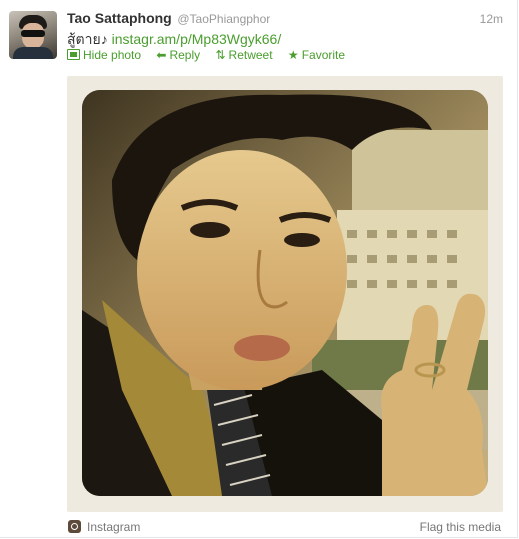 This screenshot has height=539, width=519. I want to click on media-source: Instagram, so click(104, 527).